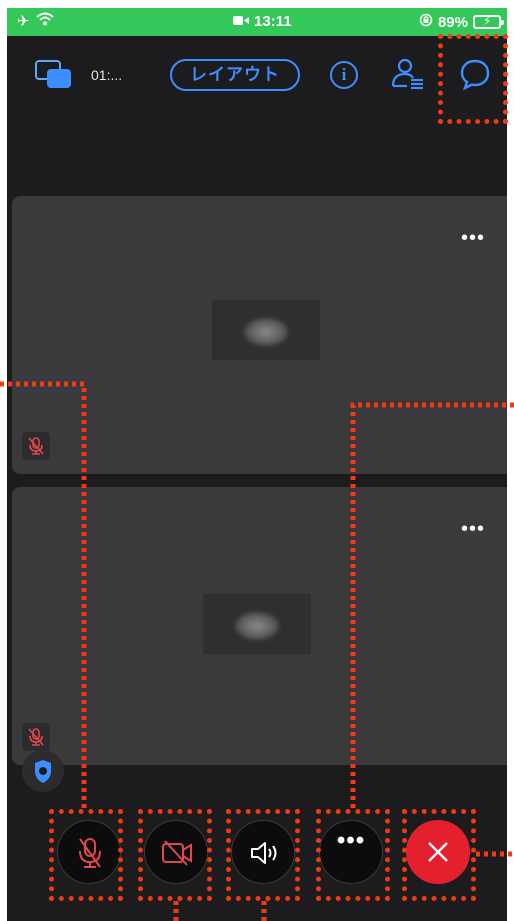 The width and height of the screenshot is (514, 921). I want to click on end-call-button, so click(438, 852).